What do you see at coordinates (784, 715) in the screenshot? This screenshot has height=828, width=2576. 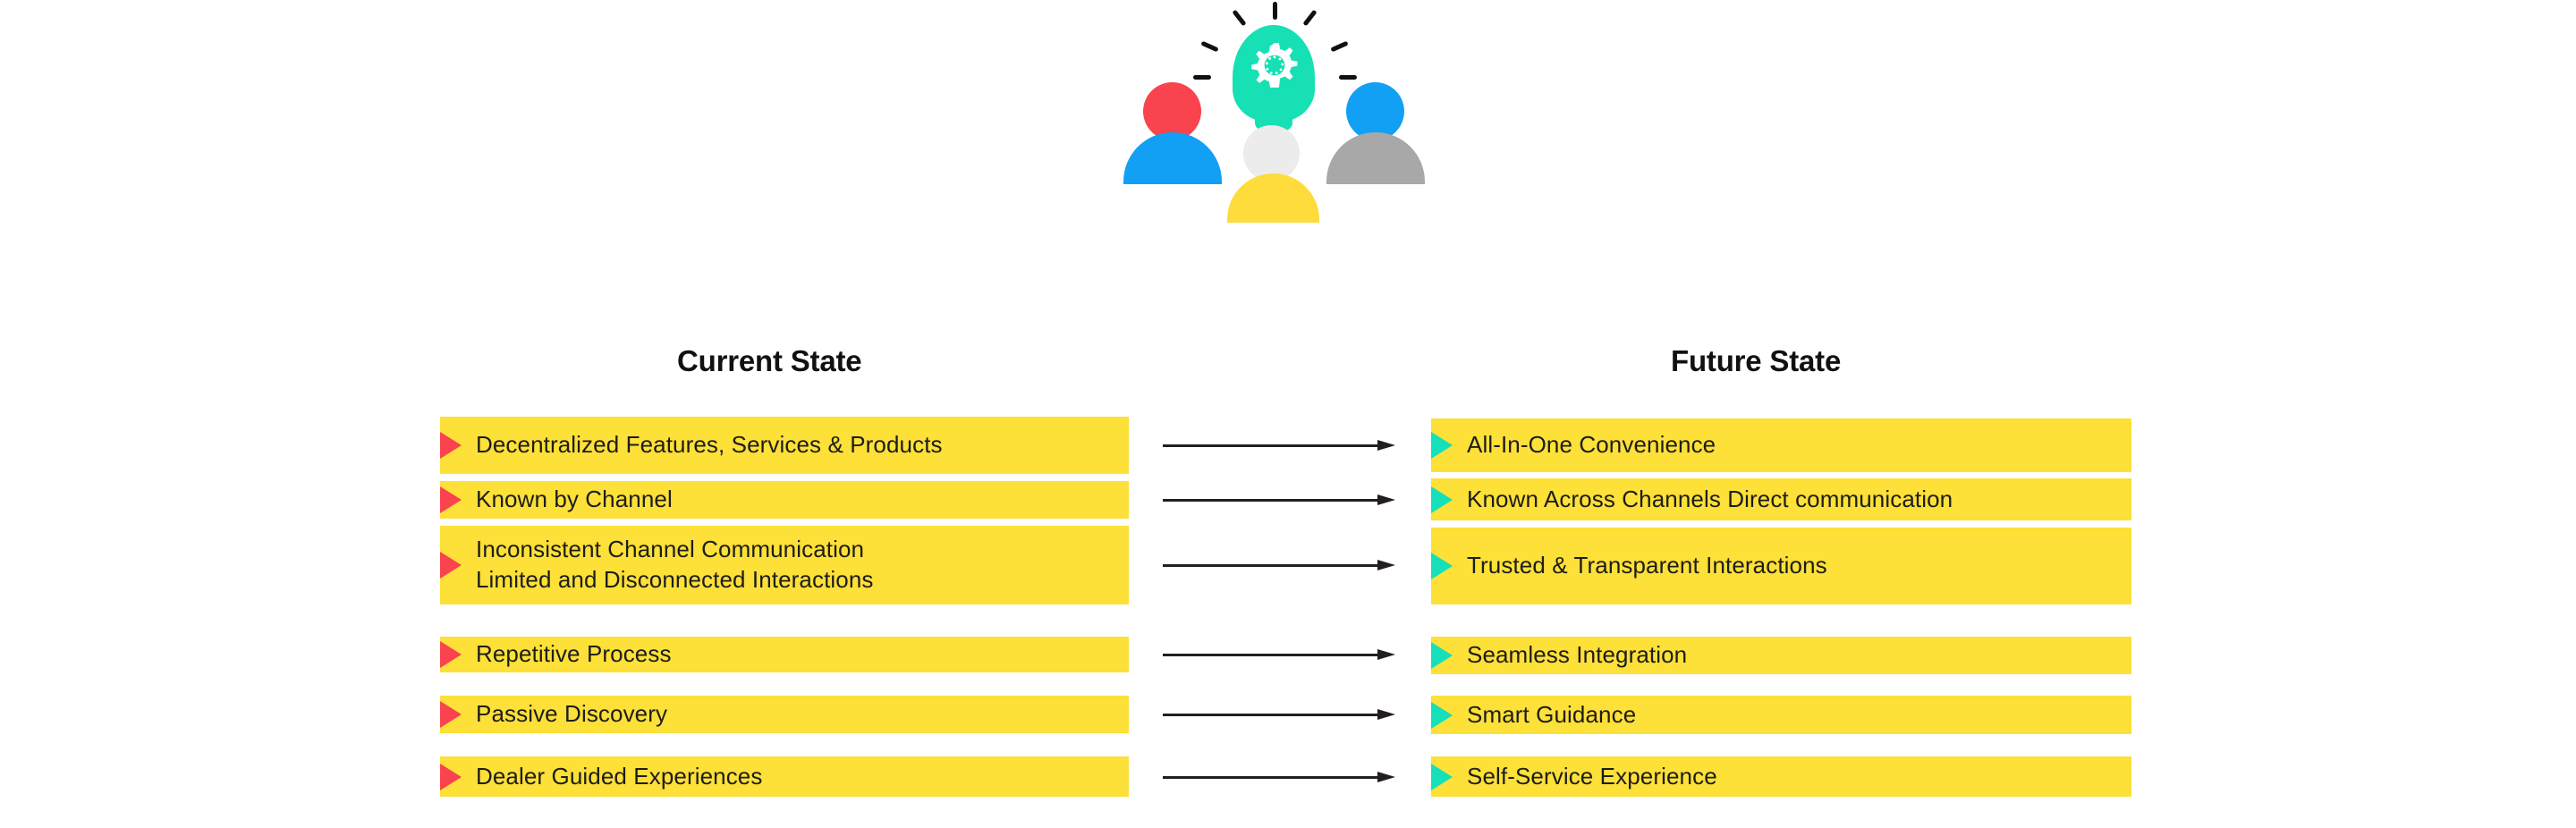 I see `current-state-item: Passive Discovery` at bounding box center [784, 715].